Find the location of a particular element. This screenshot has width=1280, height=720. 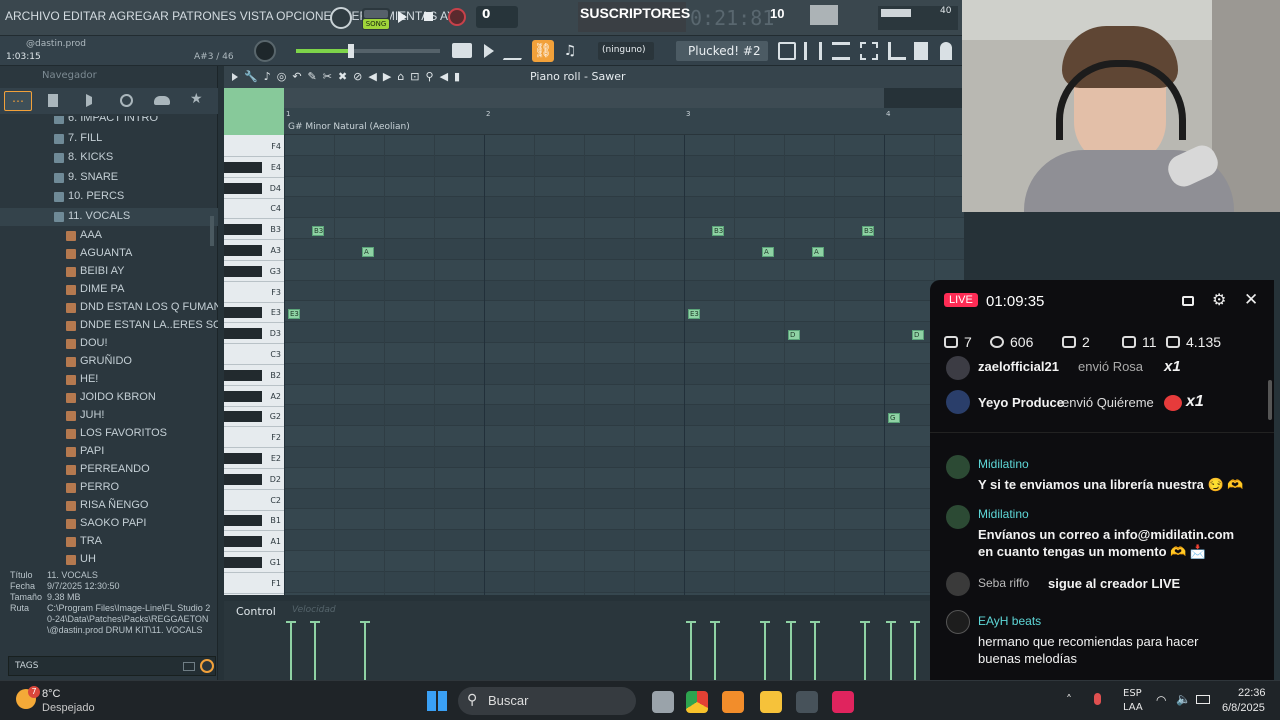

browser-item: UH is located at coordinates (109, 558).